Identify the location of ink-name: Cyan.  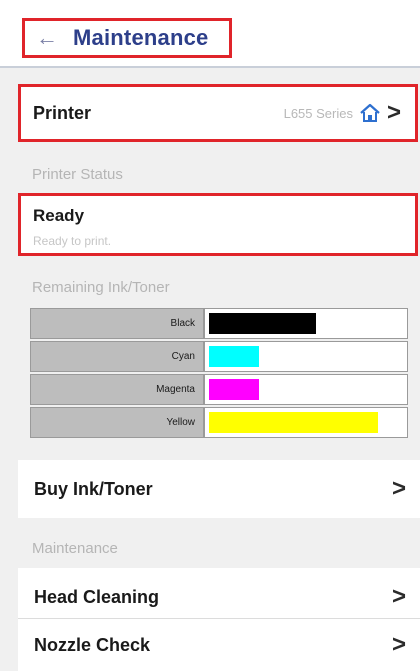
(117, 356).